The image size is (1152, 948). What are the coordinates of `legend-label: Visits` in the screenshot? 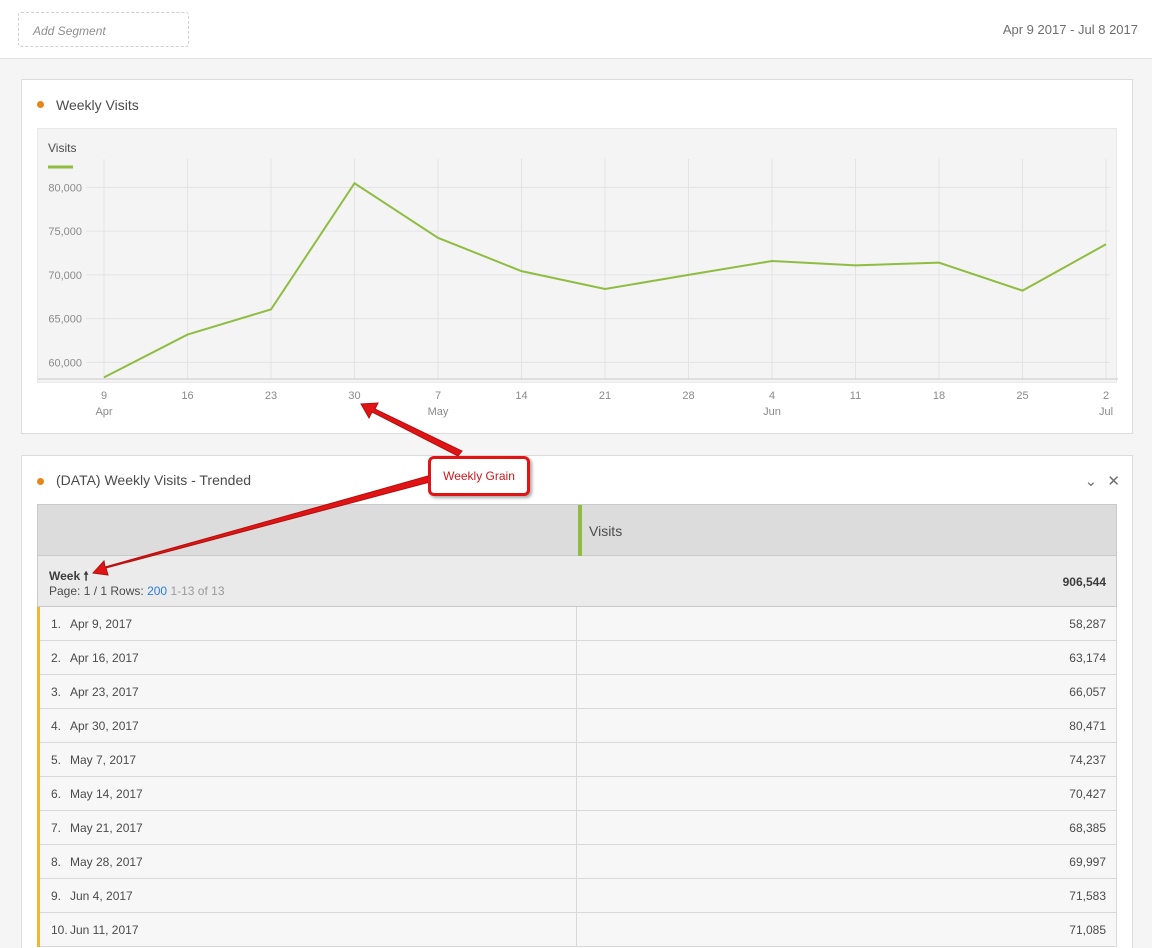 It's located at (62, 148).